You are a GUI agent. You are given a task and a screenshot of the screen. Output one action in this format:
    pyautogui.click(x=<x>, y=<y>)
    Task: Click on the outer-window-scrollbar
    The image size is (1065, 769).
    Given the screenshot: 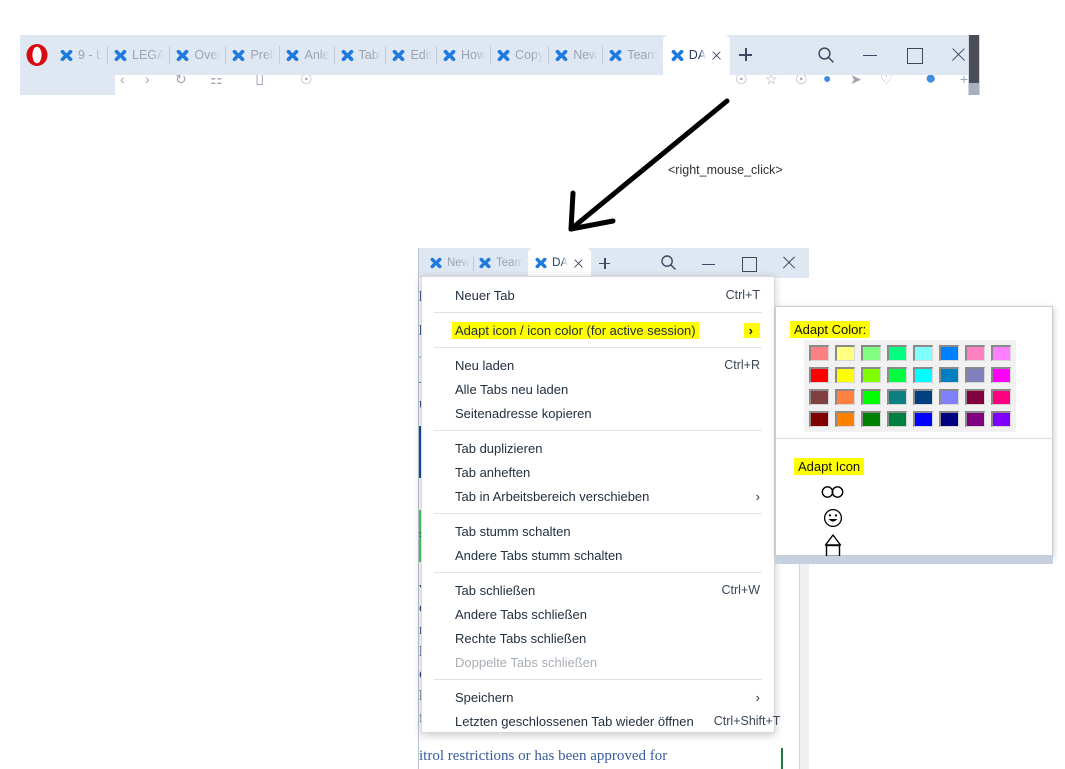 What is the action you would take?
    pyautogui.click(x=974, y=65)
    